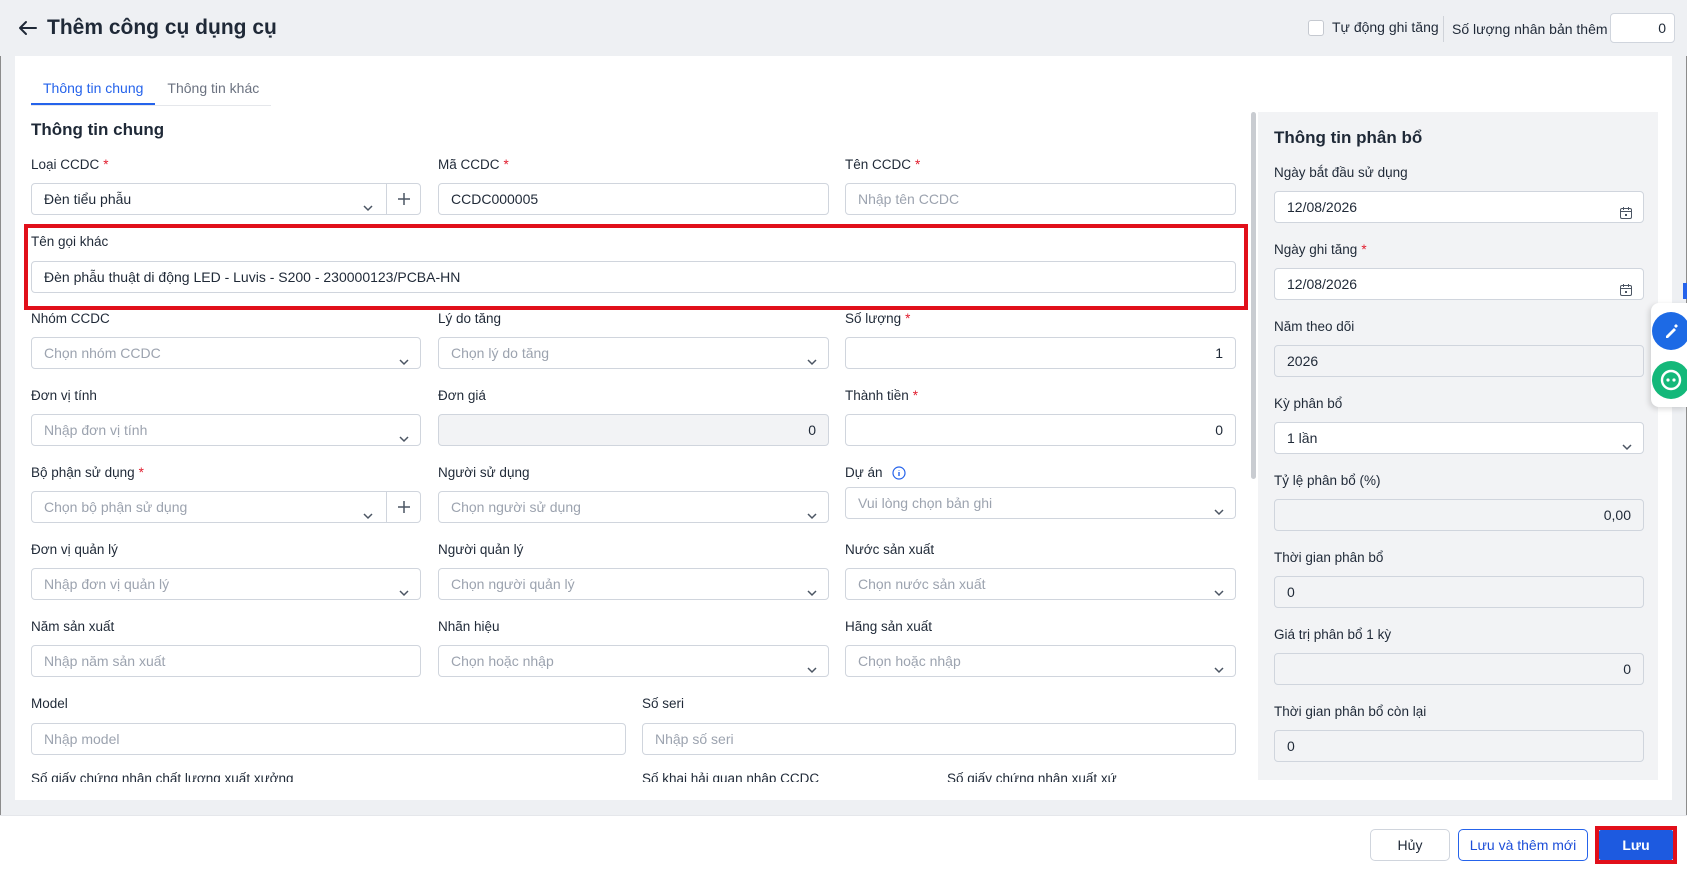  What do you see at coordinates (633, 353) in the screenshot?
I see `increase-reason-select: Chọn lý do tăng` at bounding box center [633, 353].